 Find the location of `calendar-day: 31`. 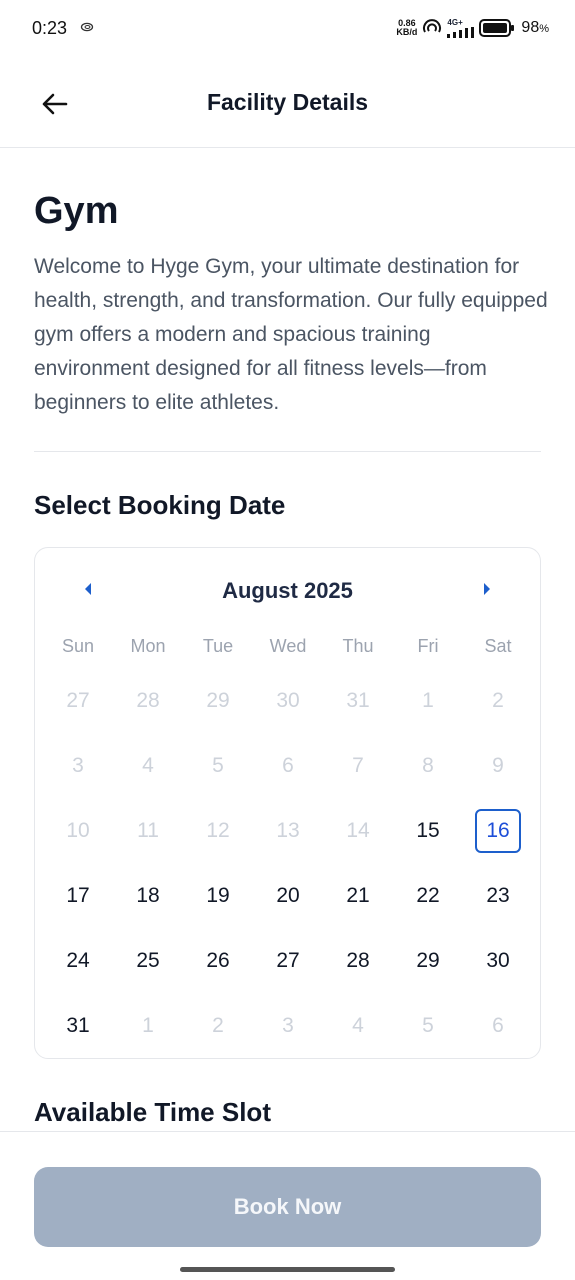

calendar-day: 31 is located at coordinates (78, 1025).